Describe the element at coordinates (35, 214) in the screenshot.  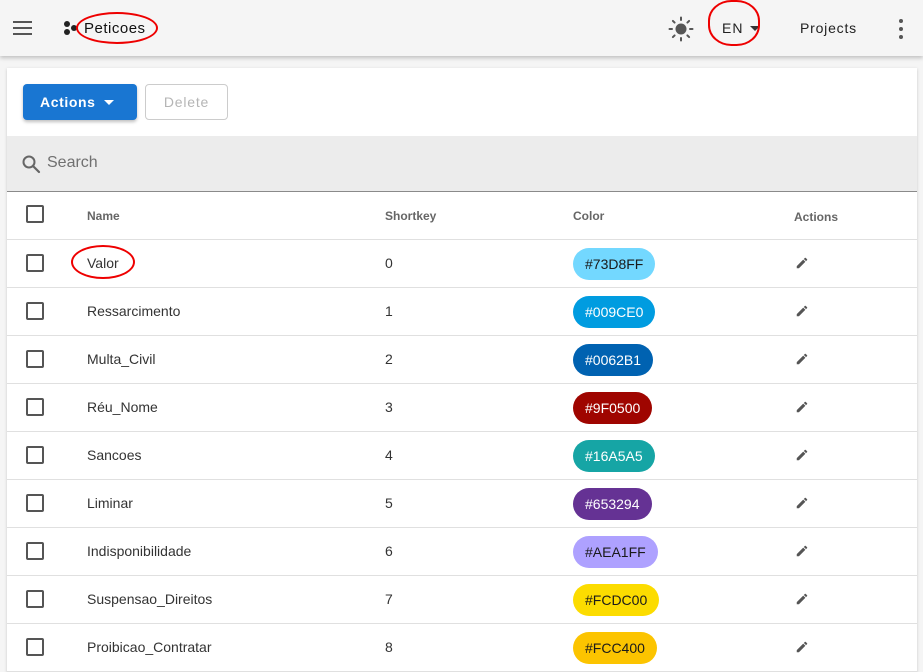
I see `select-all-checkbox` at that location.